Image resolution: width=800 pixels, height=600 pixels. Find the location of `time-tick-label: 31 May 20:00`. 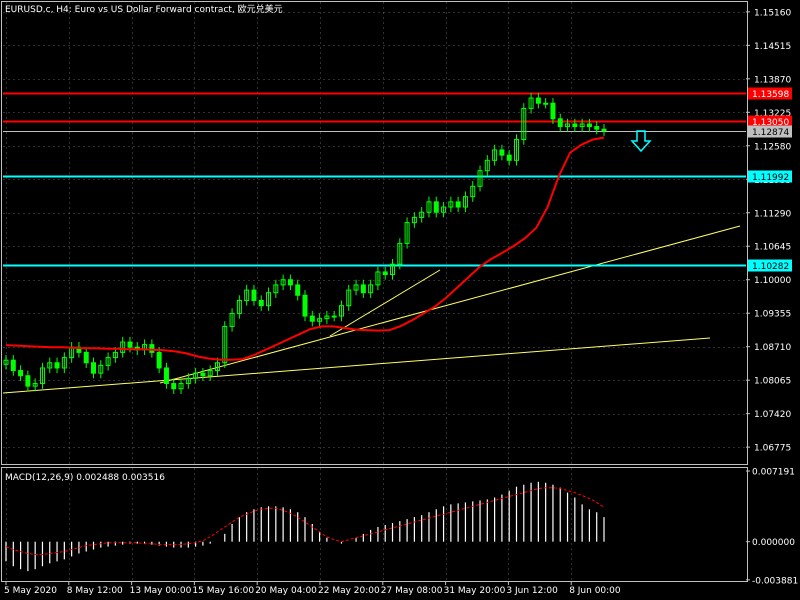

time-tick-label: 31 May 20:00 is located at coordinates (475, 591).